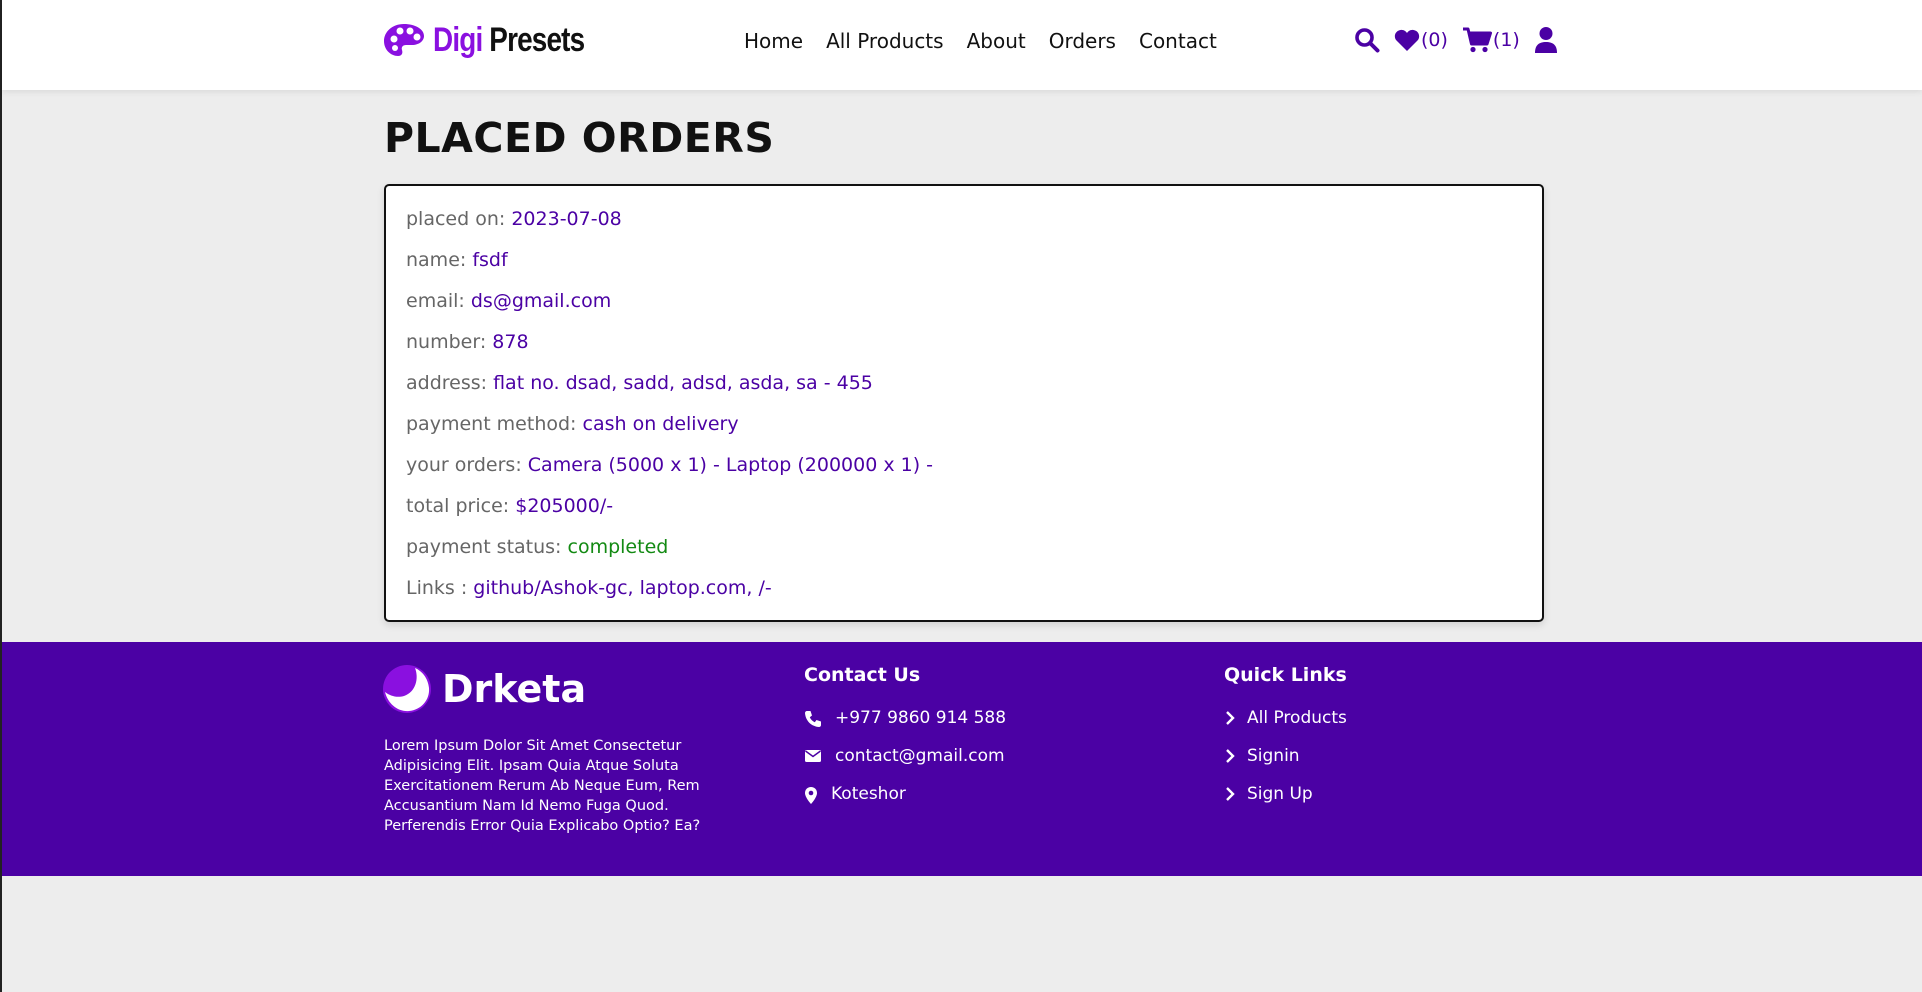  Describe the element at coordinates (1456, 40) in the screenshot. I see `header-icons: (0) (1)` at that location.